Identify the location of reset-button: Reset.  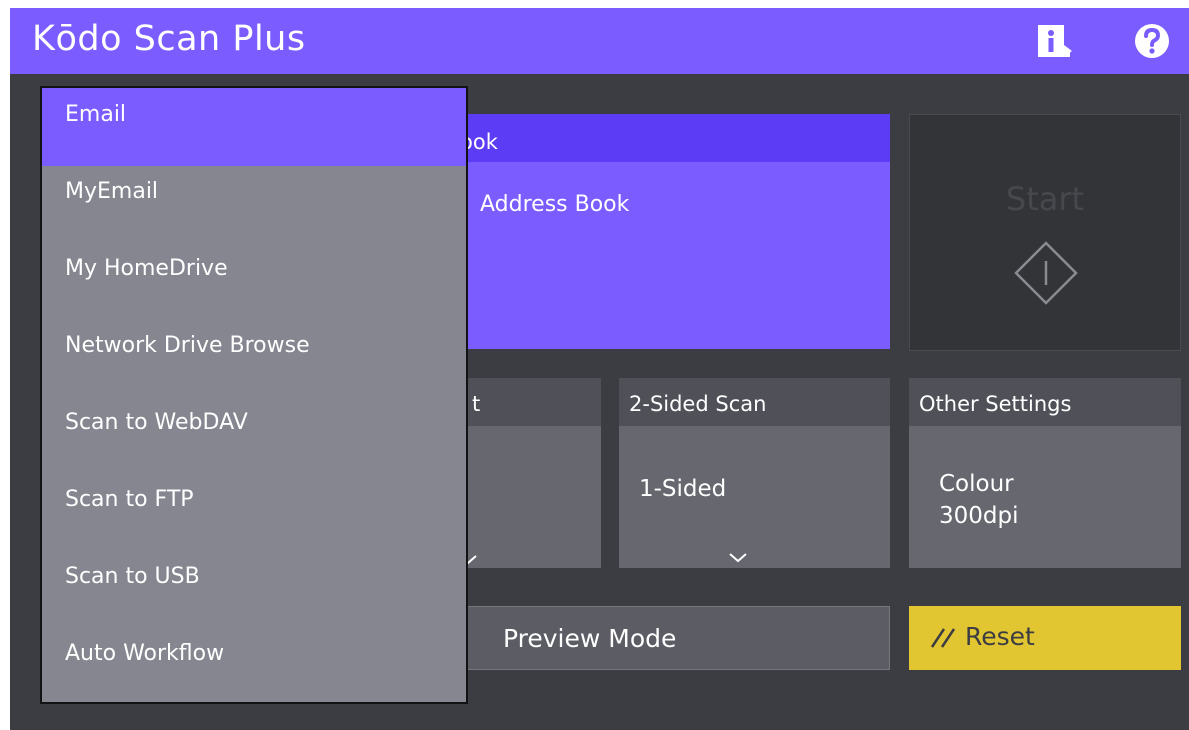
(1045, 638).